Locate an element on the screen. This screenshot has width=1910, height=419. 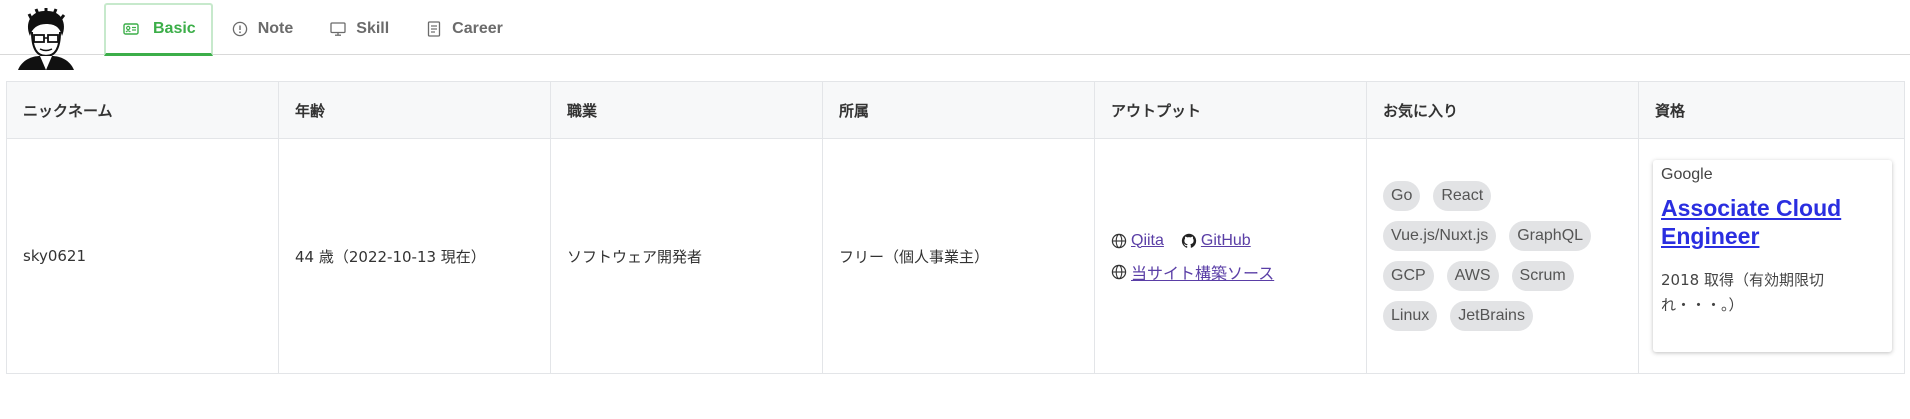
tab-career: Career is located at coordinates (464, 29).